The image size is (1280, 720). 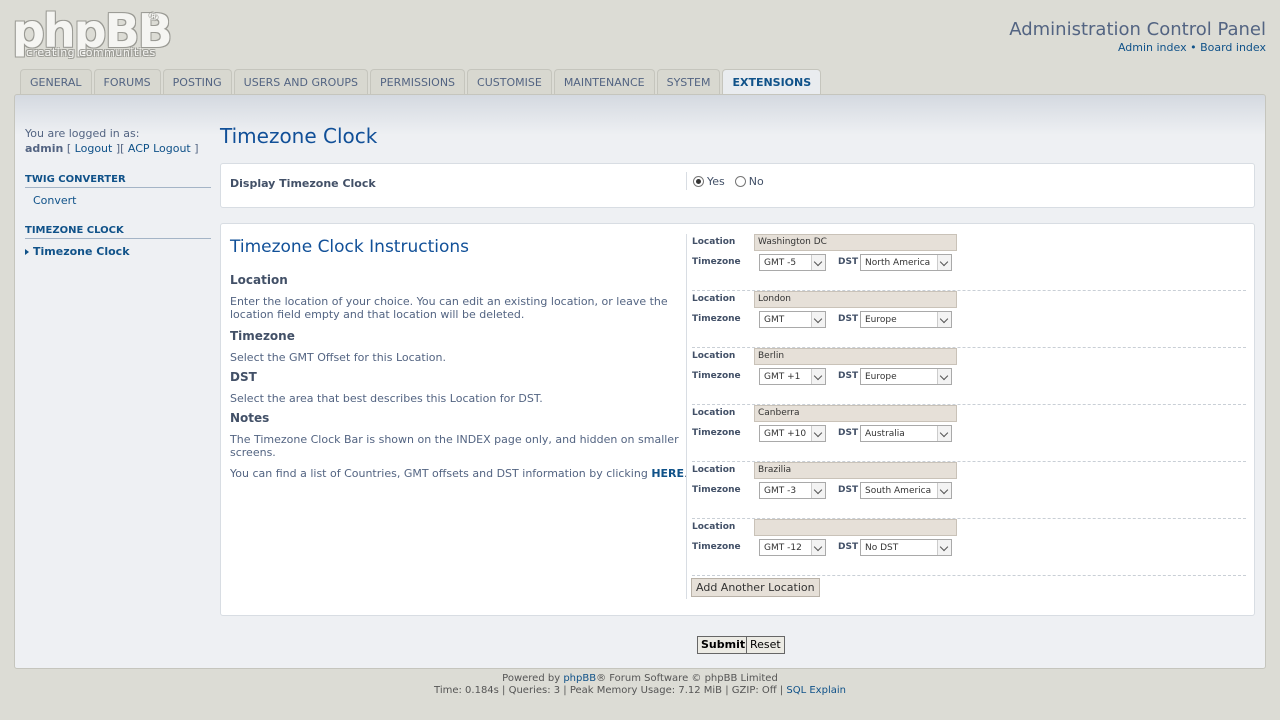 What do you see at coordinates (772, 82) in the screenshot?
I see `tab-extensions: Extensions` at bounding box center [772, 82].